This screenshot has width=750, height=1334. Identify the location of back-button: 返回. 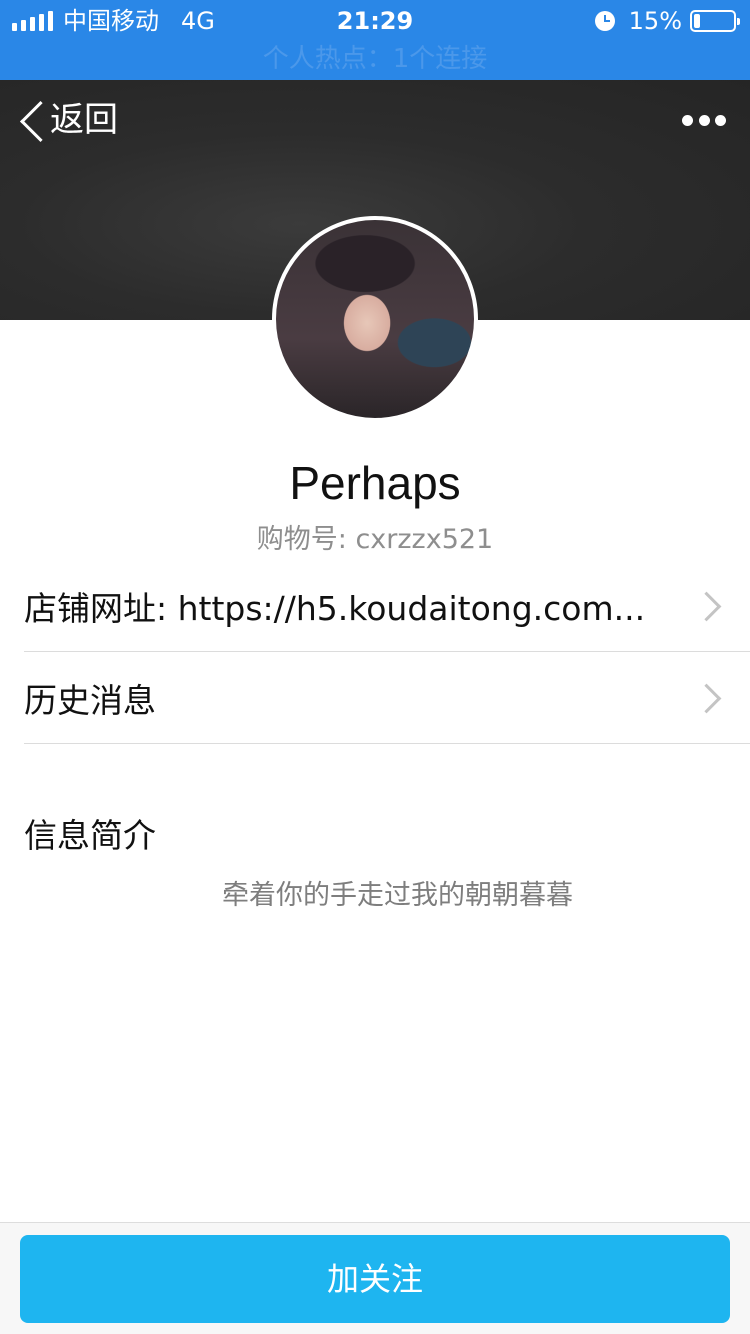
(67, 120).